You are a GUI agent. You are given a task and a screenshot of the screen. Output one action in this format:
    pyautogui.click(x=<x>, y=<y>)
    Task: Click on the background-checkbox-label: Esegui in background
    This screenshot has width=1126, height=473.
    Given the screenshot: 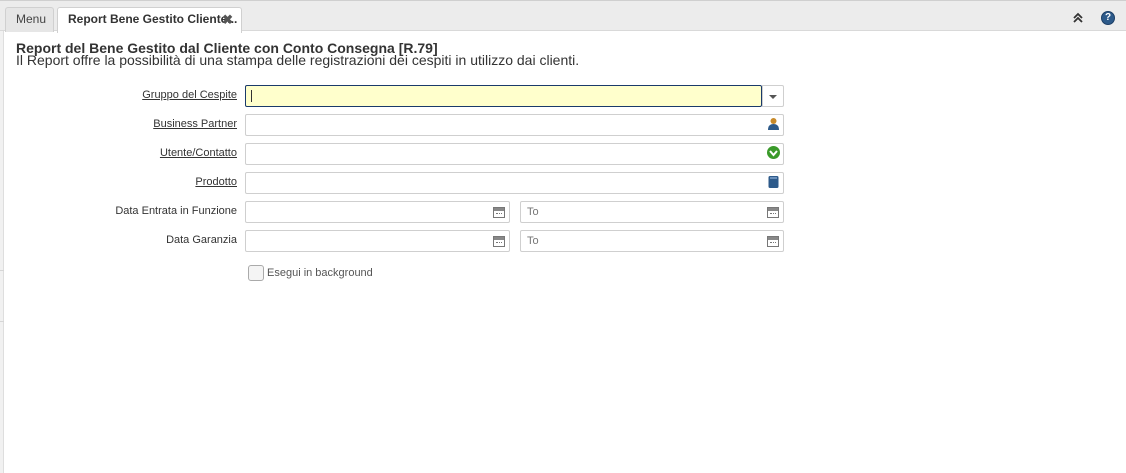 What is the action you would take?
    pyautogui.click(x=320, y=273)
    